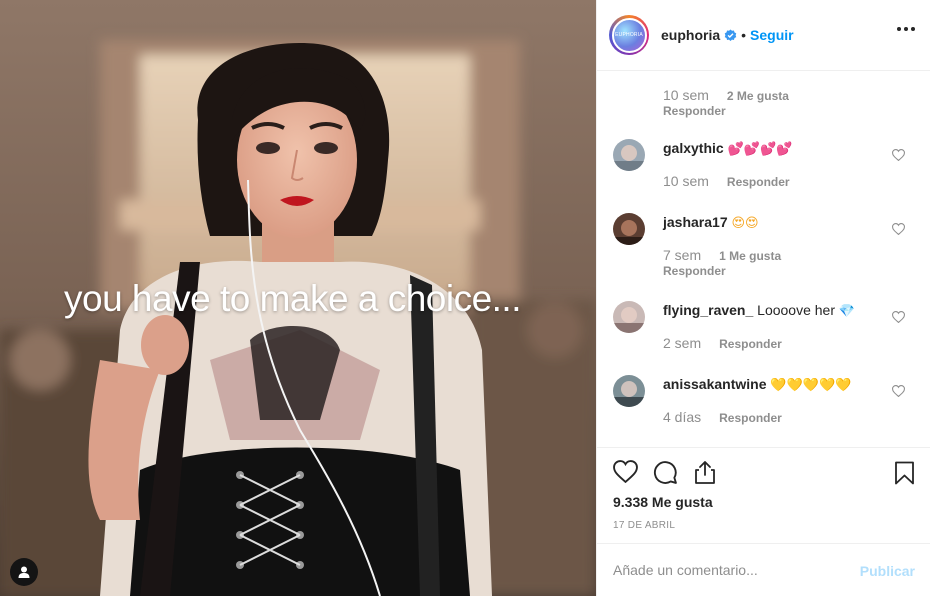 The image size is (930, 596). What do you see at coordinates (690, 35) in the screenshot?
I see `account-username: euphoria` at bounding box center [690, 35].